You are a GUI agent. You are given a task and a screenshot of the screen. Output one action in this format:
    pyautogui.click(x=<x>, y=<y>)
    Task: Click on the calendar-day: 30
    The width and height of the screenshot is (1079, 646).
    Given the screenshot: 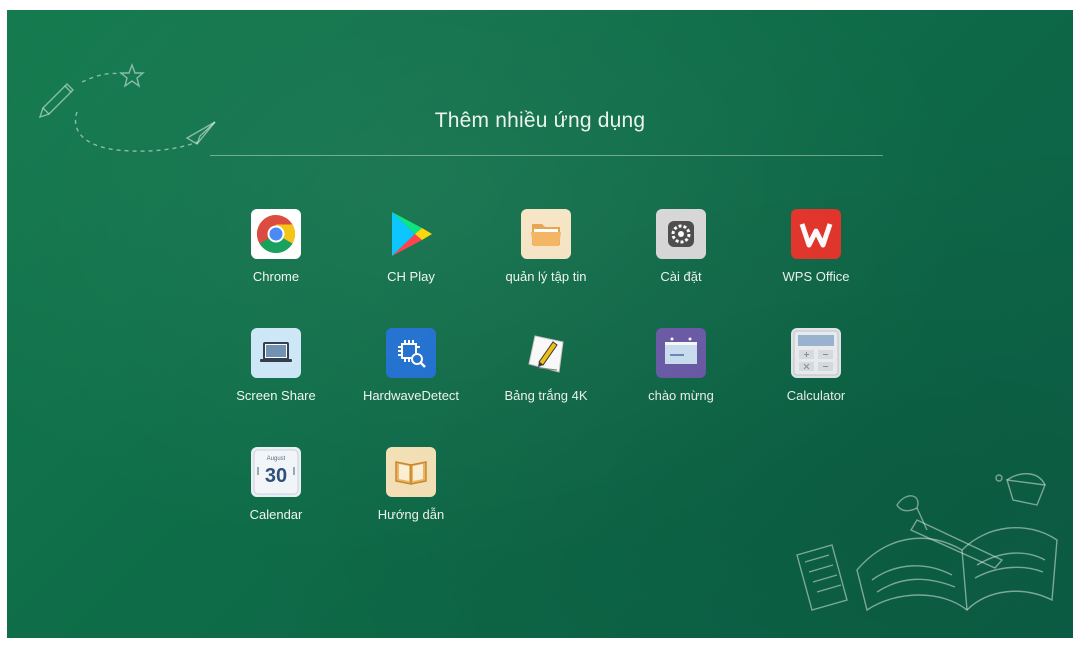 What is the action you would take?
    pyautogui.click(x=276, y=476)
    